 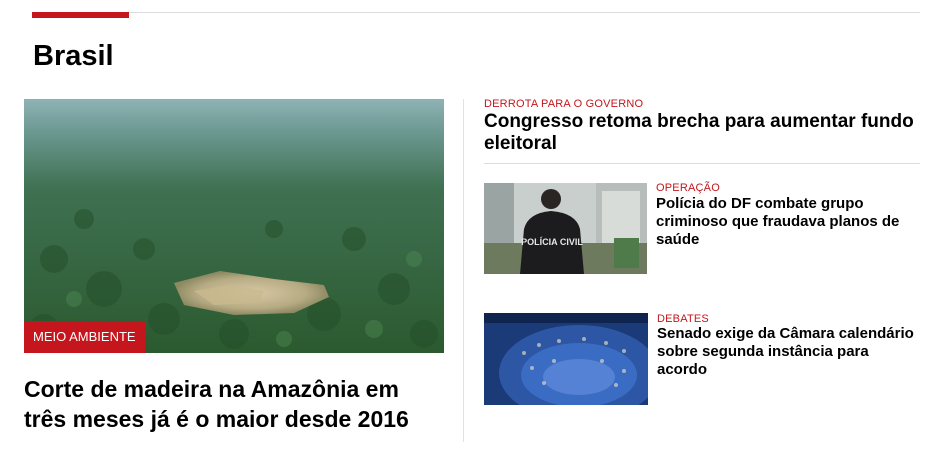 I want to click on section-accent-bar, so click(x=80, y=15).